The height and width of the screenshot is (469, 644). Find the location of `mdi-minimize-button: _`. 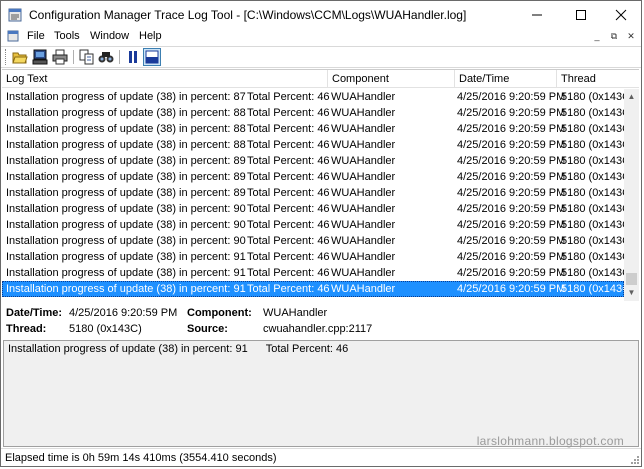

mdi-minimize-button: _ is located at coordinates (597, 36).